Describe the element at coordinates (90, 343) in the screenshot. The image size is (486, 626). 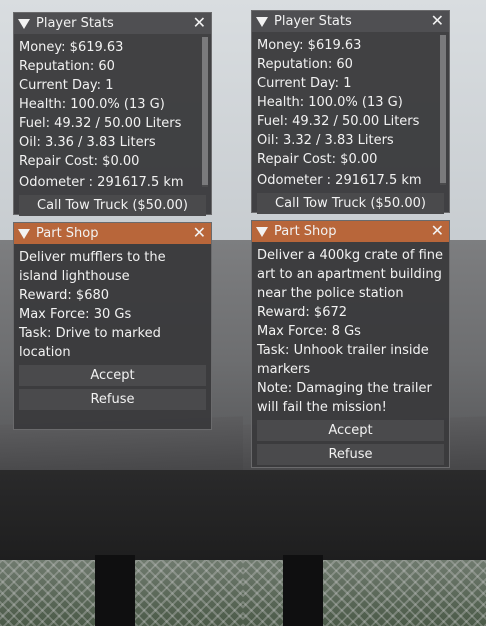
I see `task-text: Task: Drive to marked location` at that location.